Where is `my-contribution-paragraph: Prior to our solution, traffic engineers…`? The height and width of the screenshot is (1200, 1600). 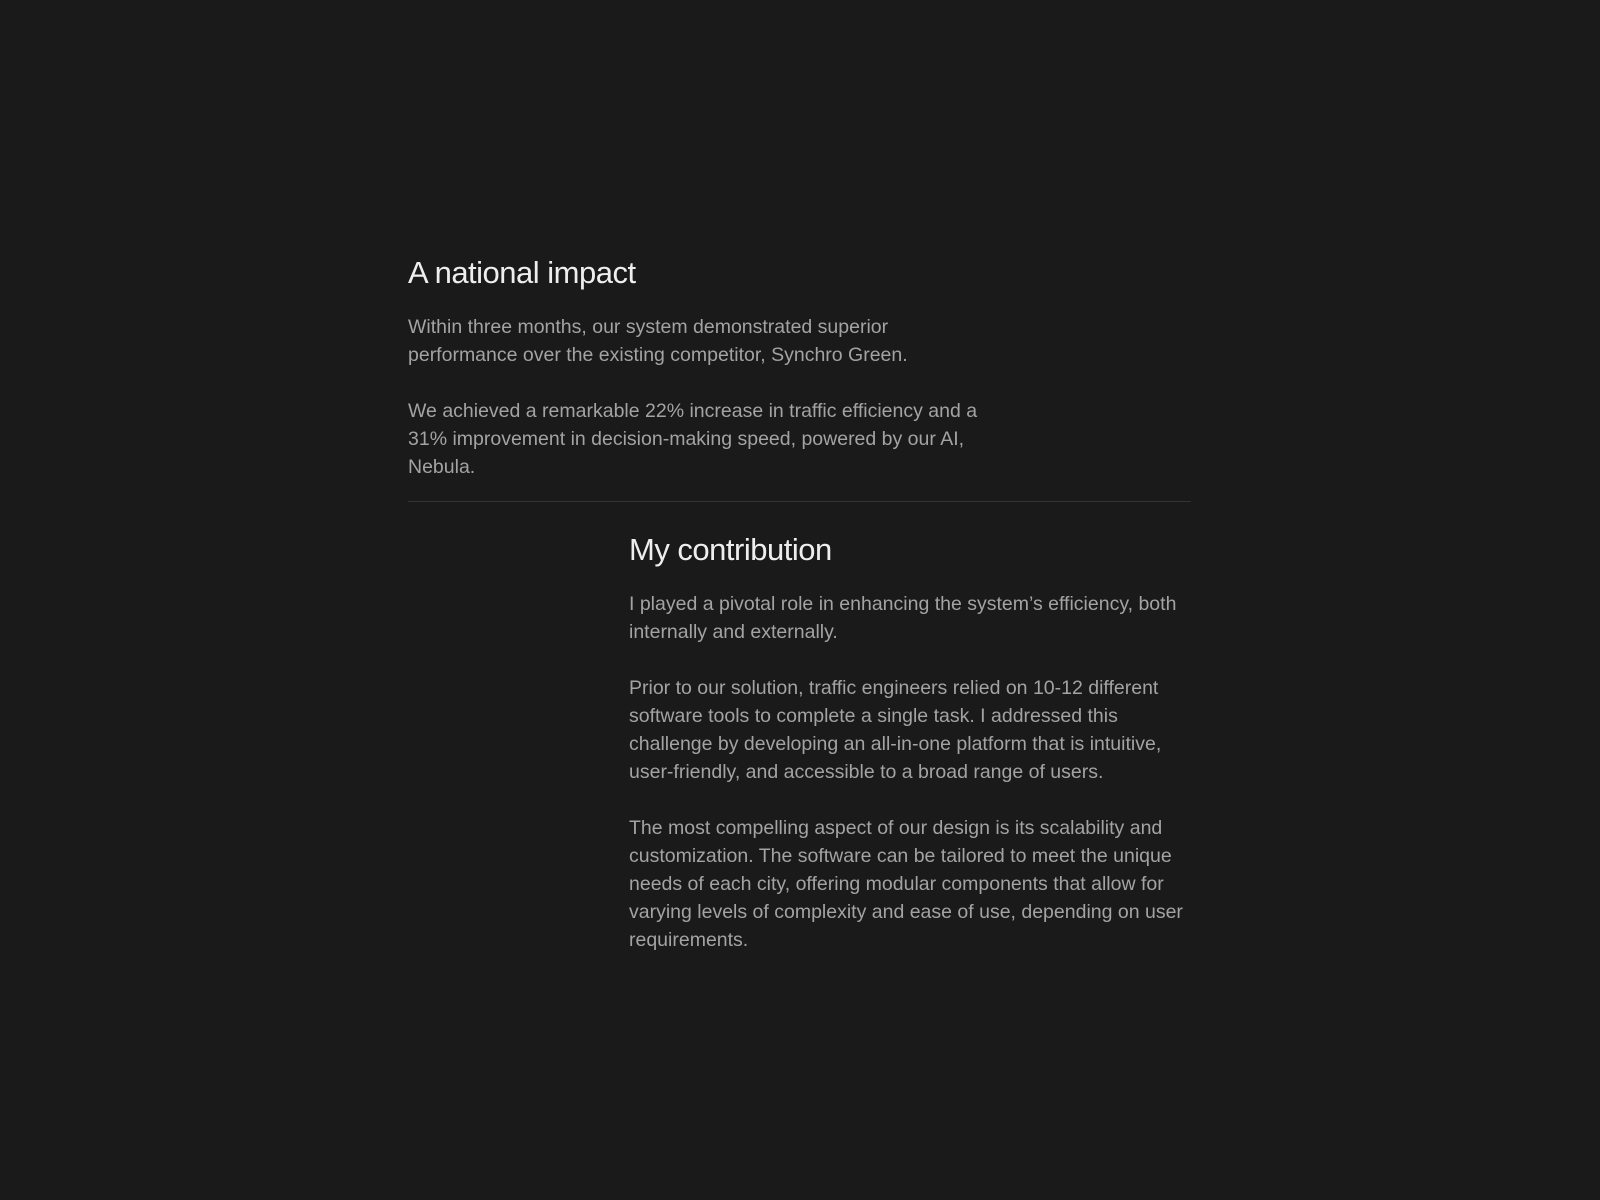 my-contribution-paragraph: Prior to our solution, traffic engineers… is located at coordinates (895, 730).